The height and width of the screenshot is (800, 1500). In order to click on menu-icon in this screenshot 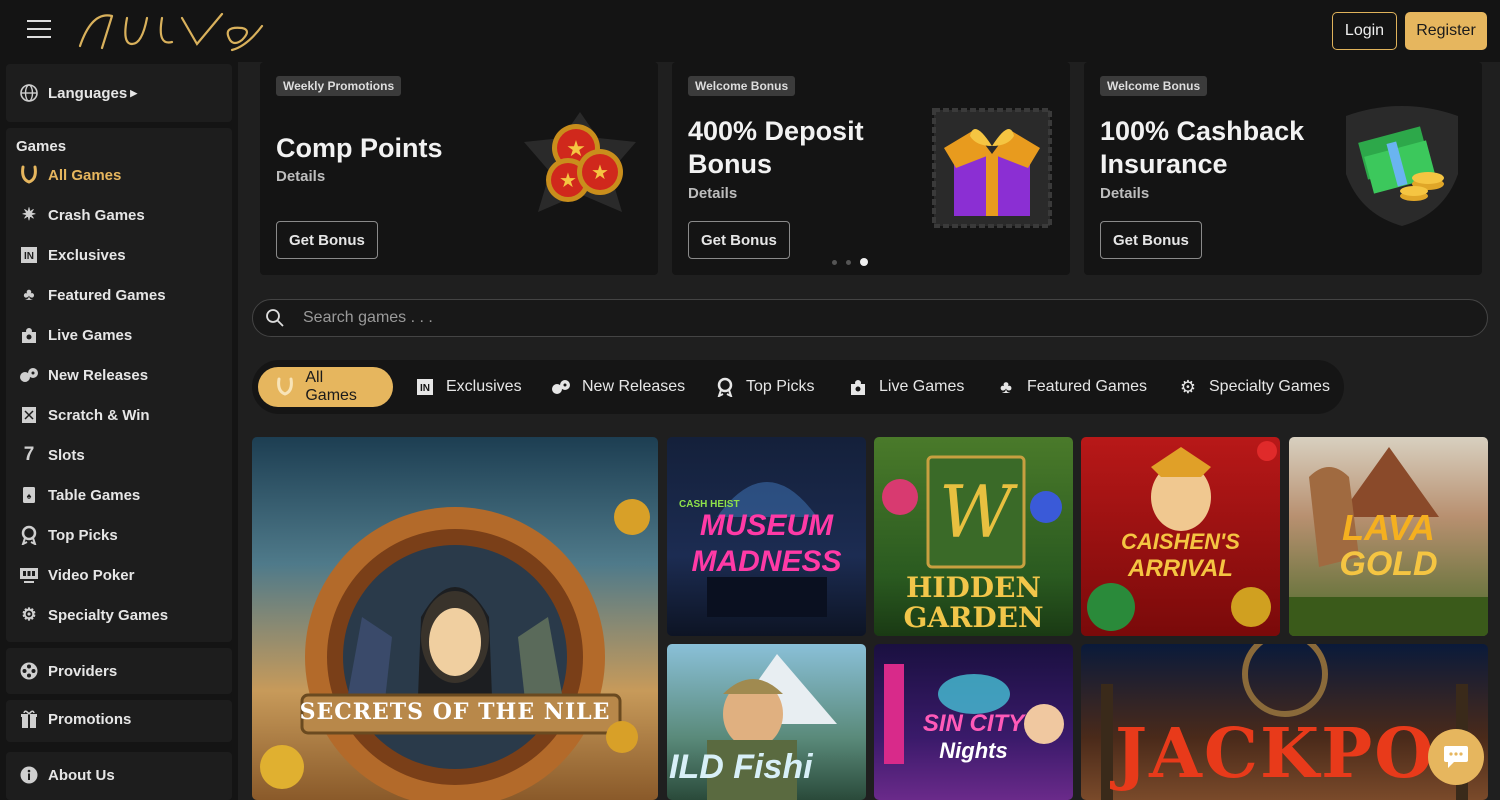, I will do `click(39, 30)`.